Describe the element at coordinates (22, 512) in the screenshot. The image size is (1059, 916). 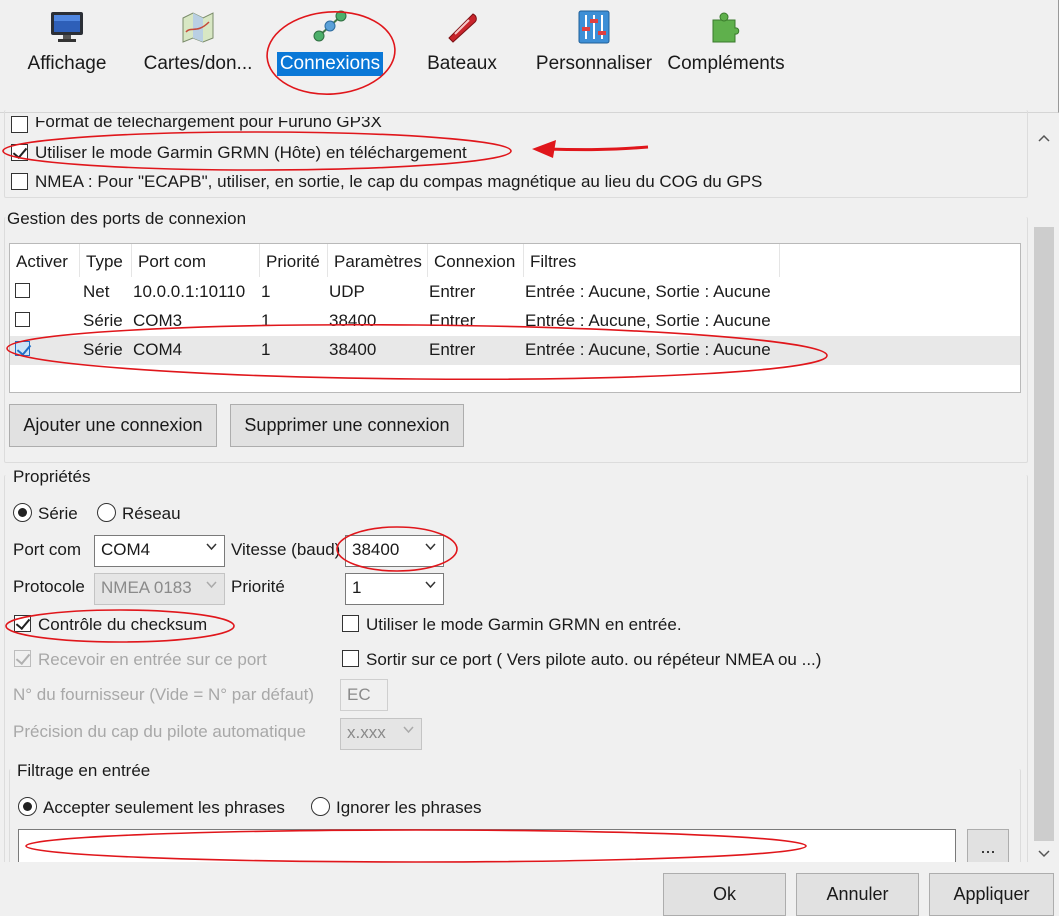
I see `serial-radio` at that location.